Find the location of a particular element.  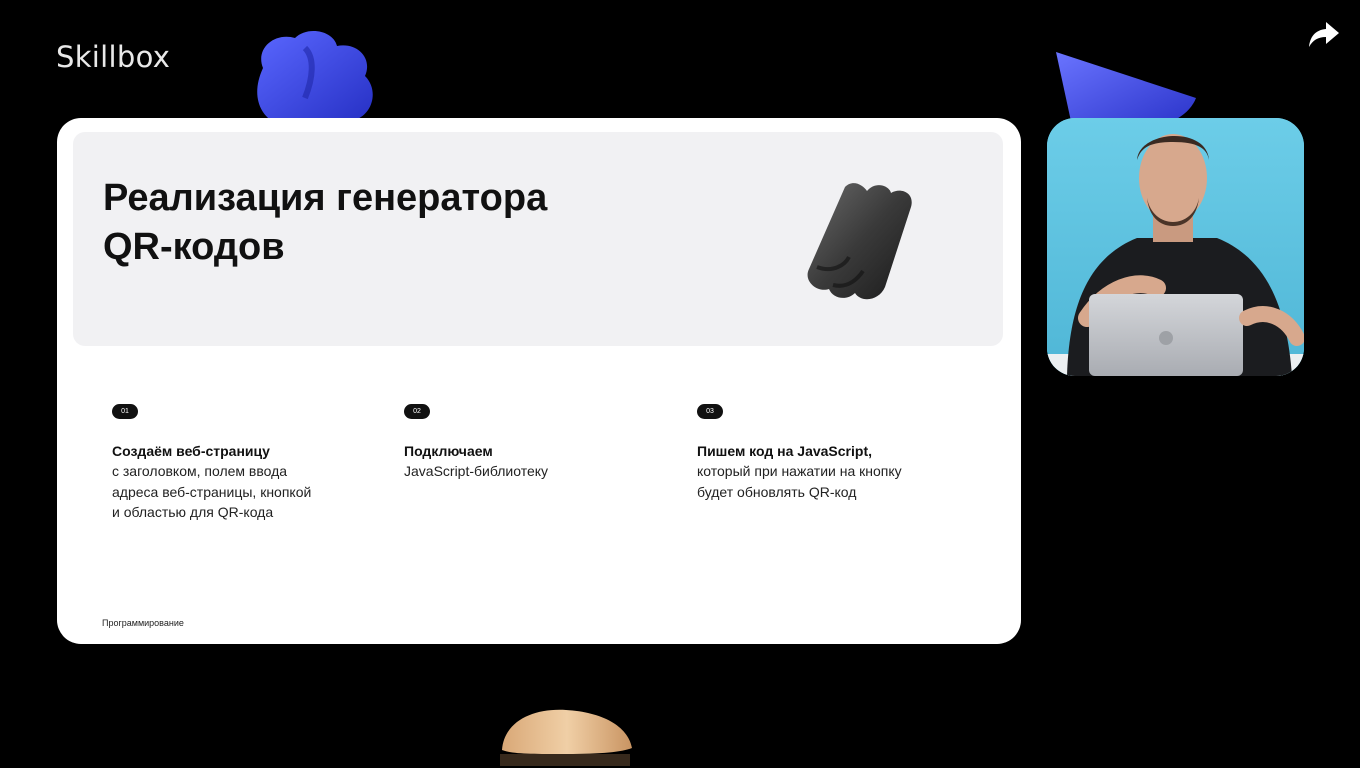

step-3-title: Пишем код на JavaScript, is located at coordinates (784, 451).